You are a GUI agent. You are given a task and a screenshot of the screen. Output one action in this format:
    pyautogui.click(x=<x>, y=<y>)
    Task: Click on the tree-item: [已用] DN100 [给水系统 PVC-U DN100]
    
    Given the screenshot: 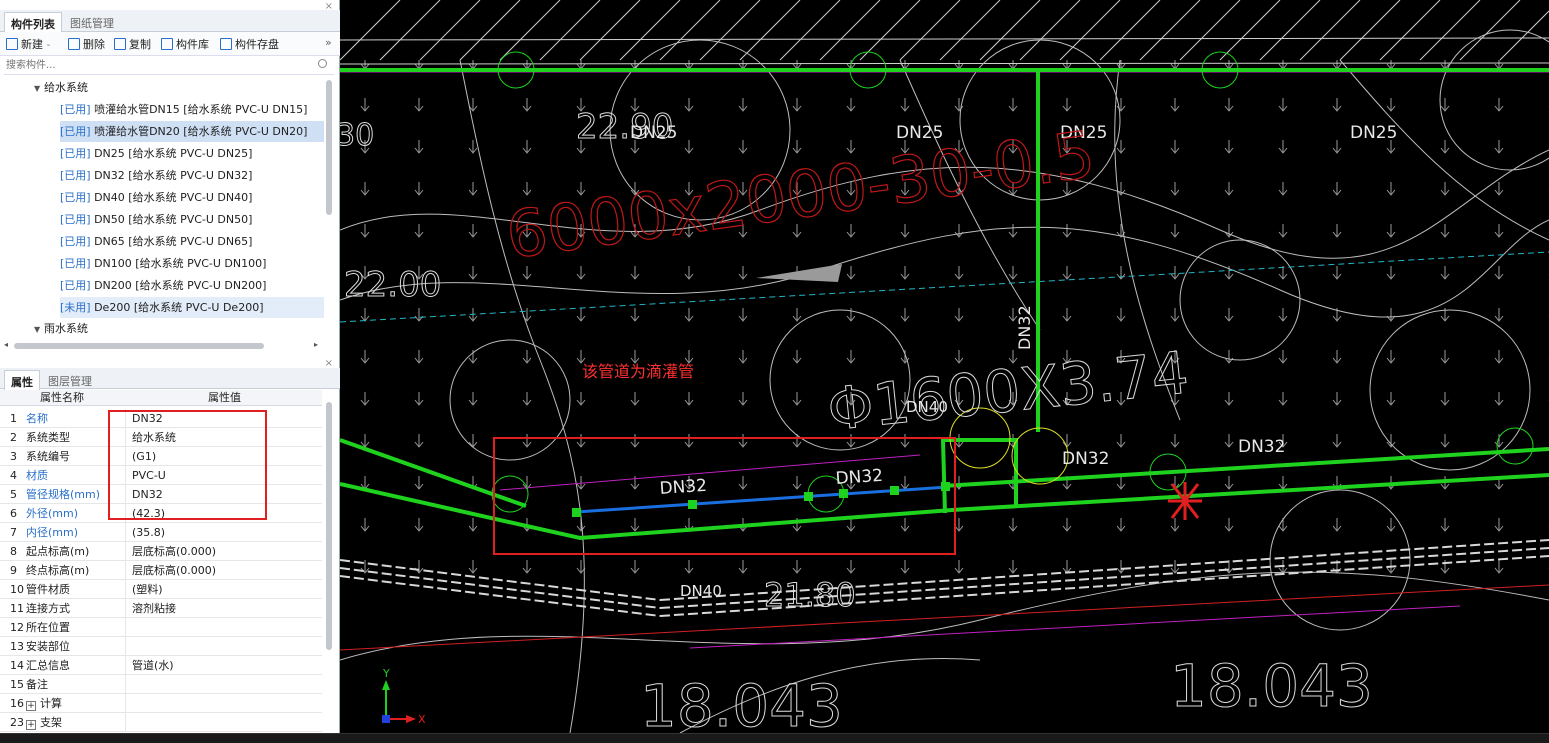 What is the action you would take?
    pyautogui.click(x=192, y=263)
    